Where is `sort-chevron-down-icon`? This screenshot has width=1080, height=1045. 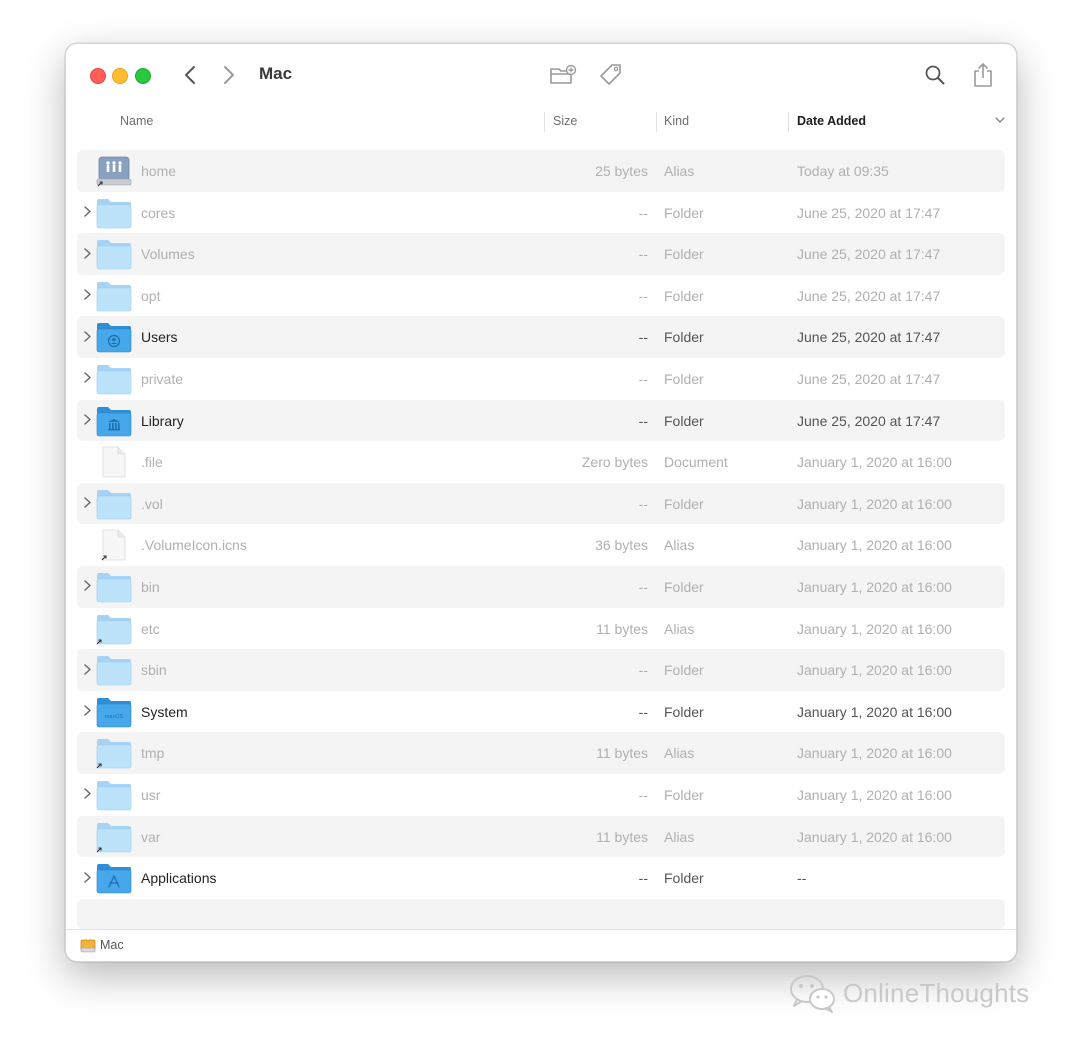
sort-chevron-down-icon is located at coordinates (1000, 120).